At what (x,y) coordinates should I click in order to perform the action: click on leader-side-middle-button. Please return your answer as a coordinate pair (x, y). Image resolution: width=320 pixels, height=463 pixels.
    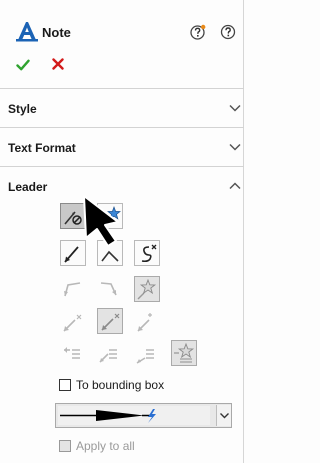
    Looking at the image, I should click on (110, 321).